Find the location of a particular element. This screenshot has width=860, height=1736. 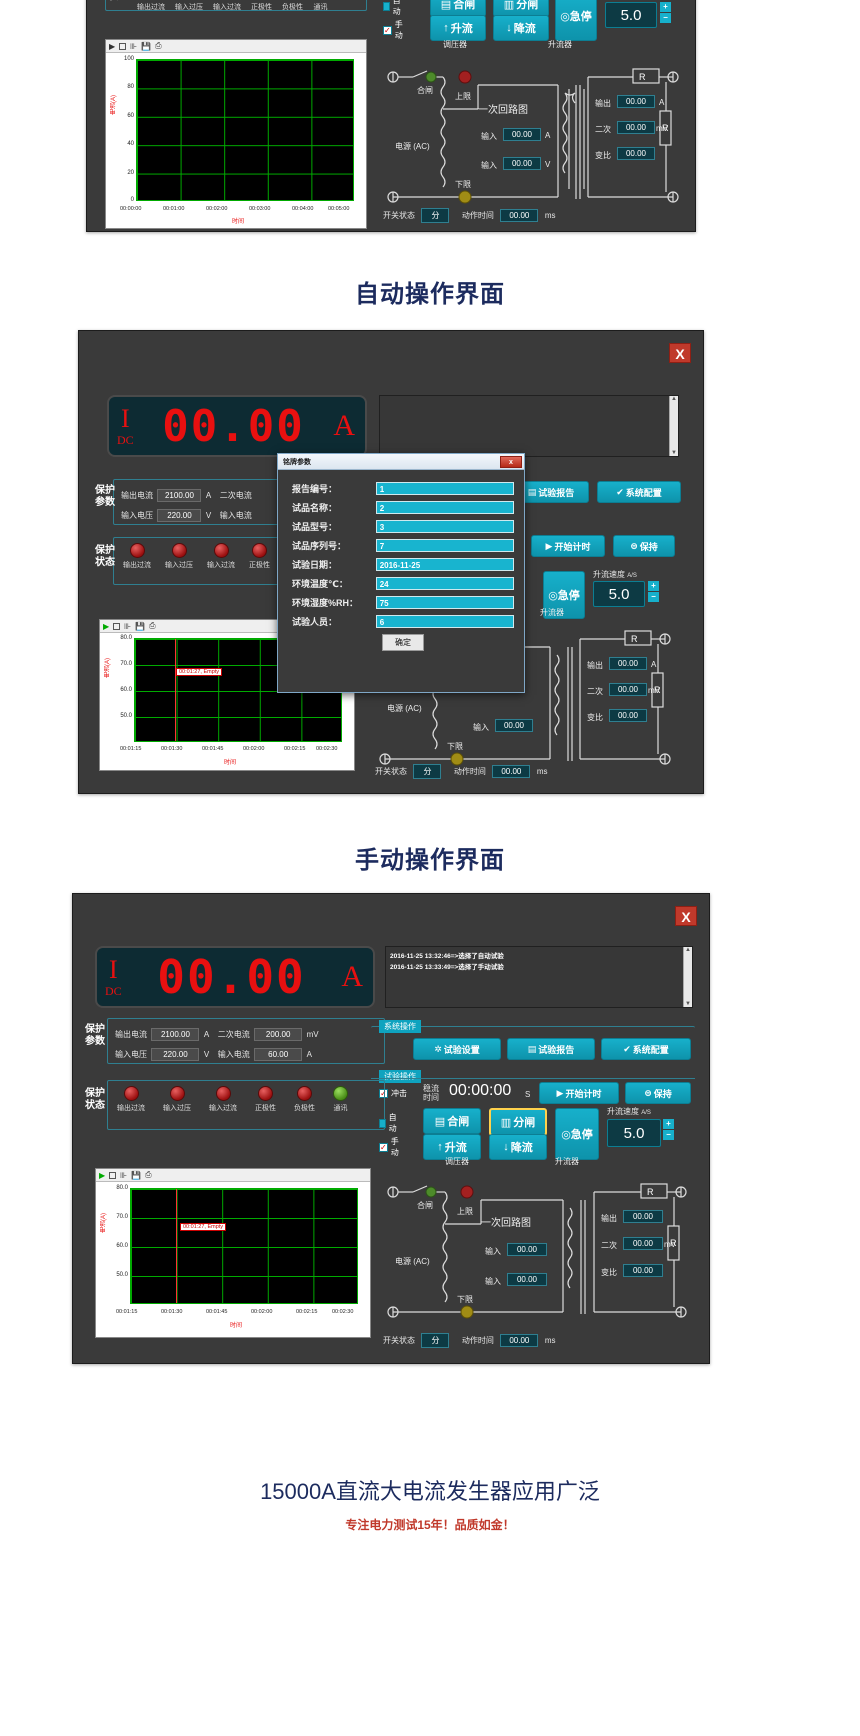

test-setup-button-manual: ✲ 试验设置 is located at coordinates (457, 1049).